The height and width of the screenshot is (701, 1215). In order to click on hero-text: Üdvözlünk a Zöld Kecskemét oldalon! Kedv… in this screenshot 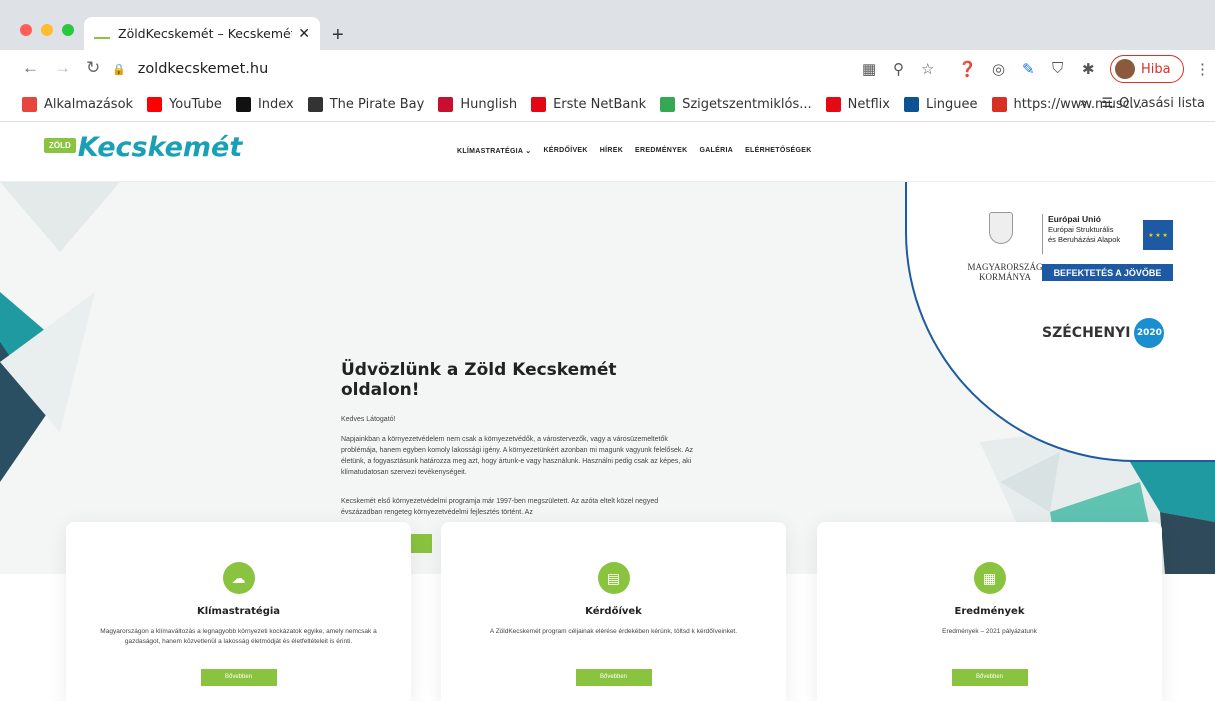, I will do `click(518, 443)`.